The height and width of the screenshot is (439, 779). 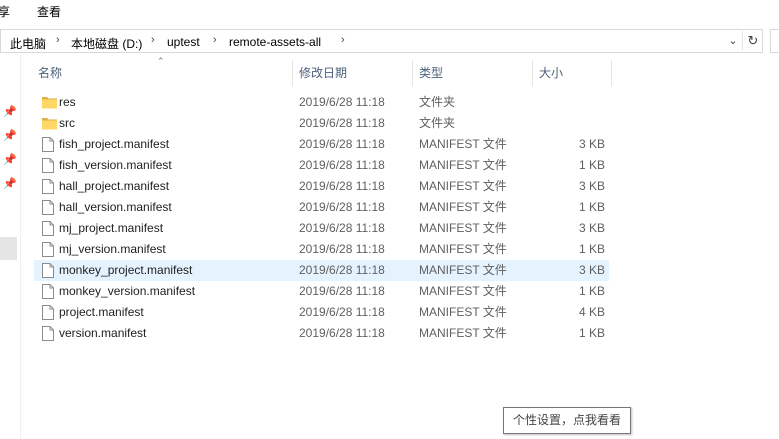 I want to click on file-name: version.manifest, so click(x=102, y=333).